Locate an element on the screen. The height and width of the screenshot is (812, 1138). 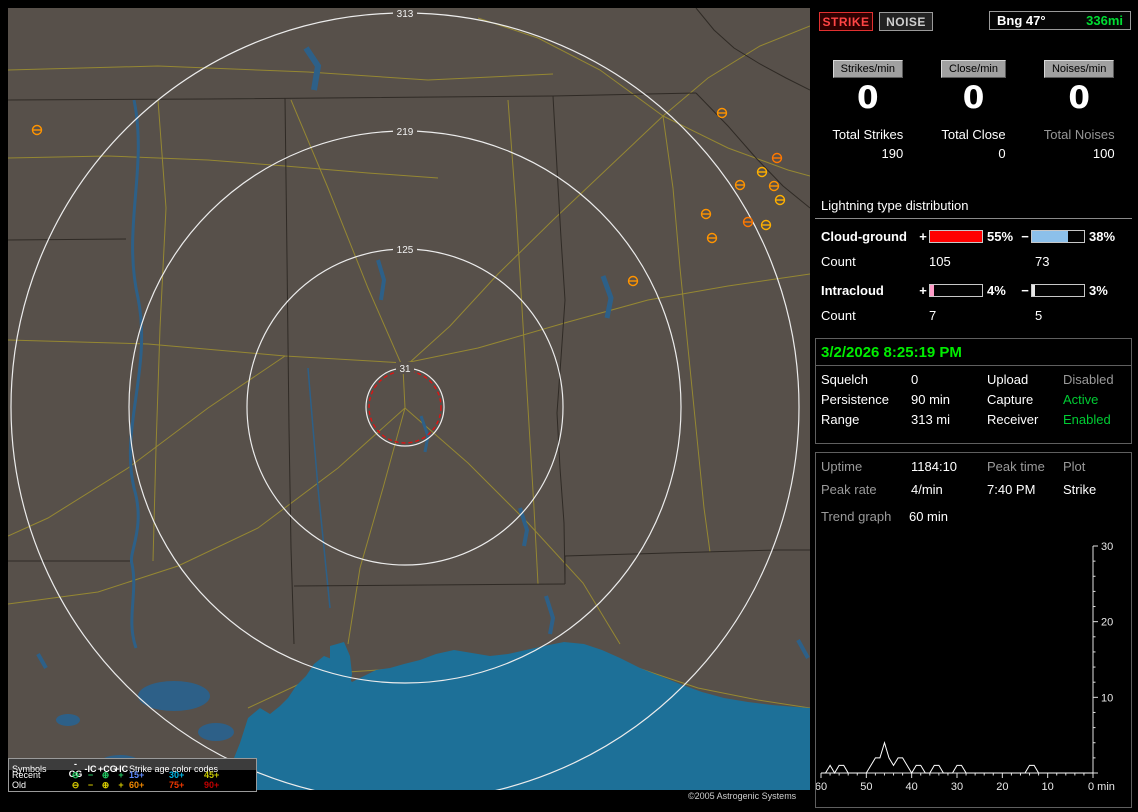
peak-rate-label: Peak rate is located at coordinates (849, 489).